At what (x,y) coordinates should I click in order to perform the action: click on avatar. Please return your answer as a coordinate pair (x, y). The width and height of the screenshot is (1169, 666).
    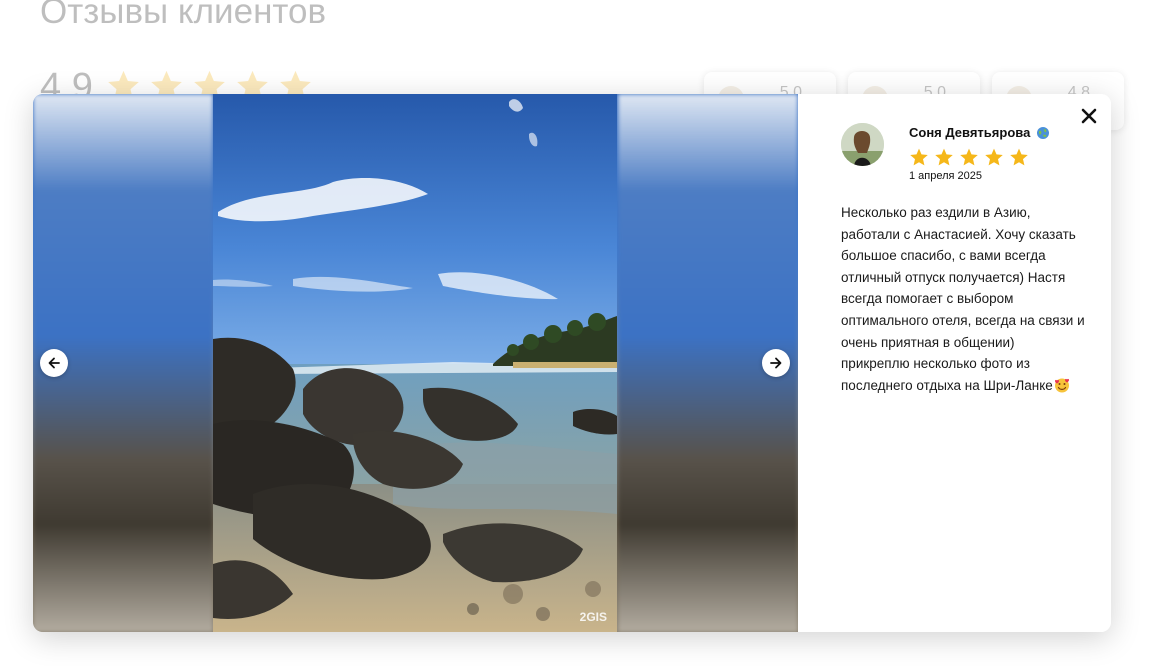
    Looking at the image, I should click on (862, 144).